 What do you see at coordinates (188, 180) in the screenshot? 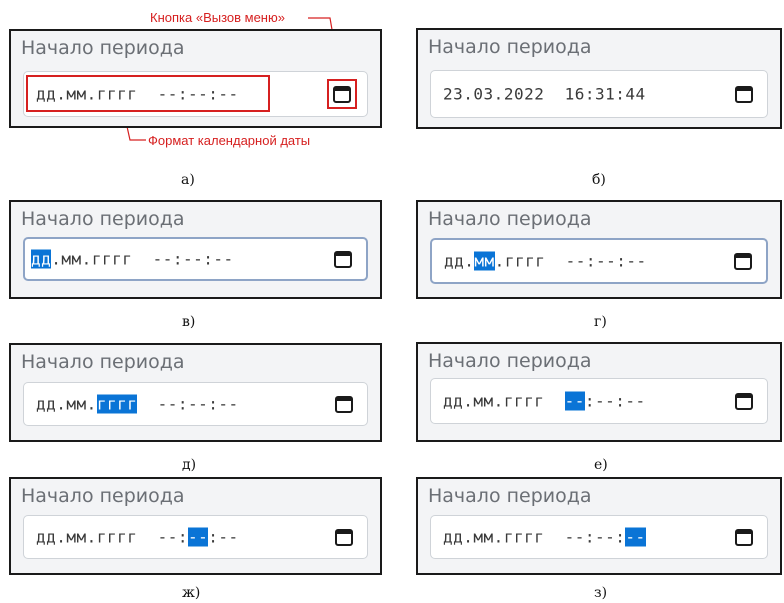
I see `caption-a: а)` at bounding box center [188, 180].